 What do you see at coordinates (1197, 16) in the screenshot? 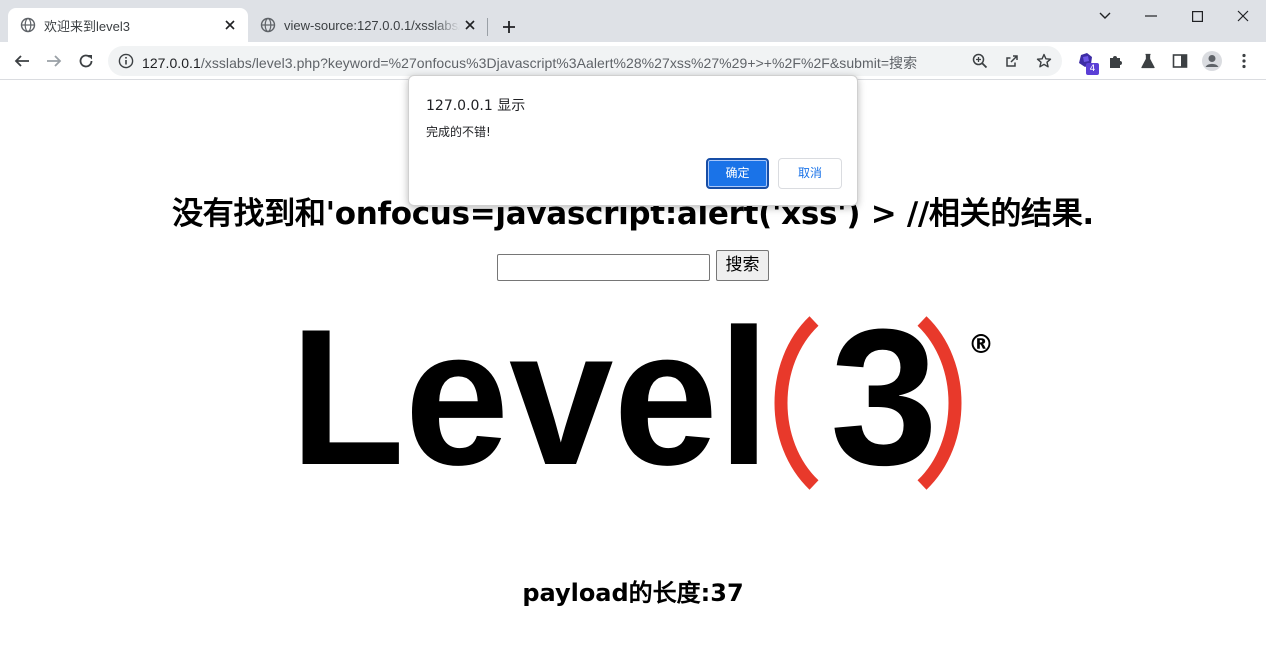
I see `maximize-icon` at bounding box center [1197, 16].